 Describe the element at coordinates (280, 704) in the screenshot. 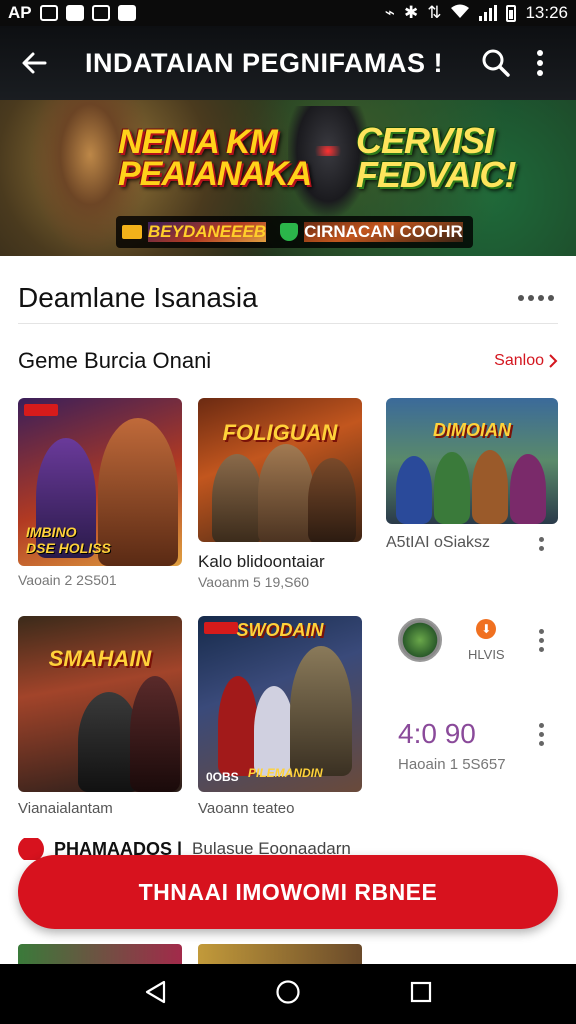

I see `game-thumbnail: SWODAIN 0OBS PILEMANDIN` at that location.